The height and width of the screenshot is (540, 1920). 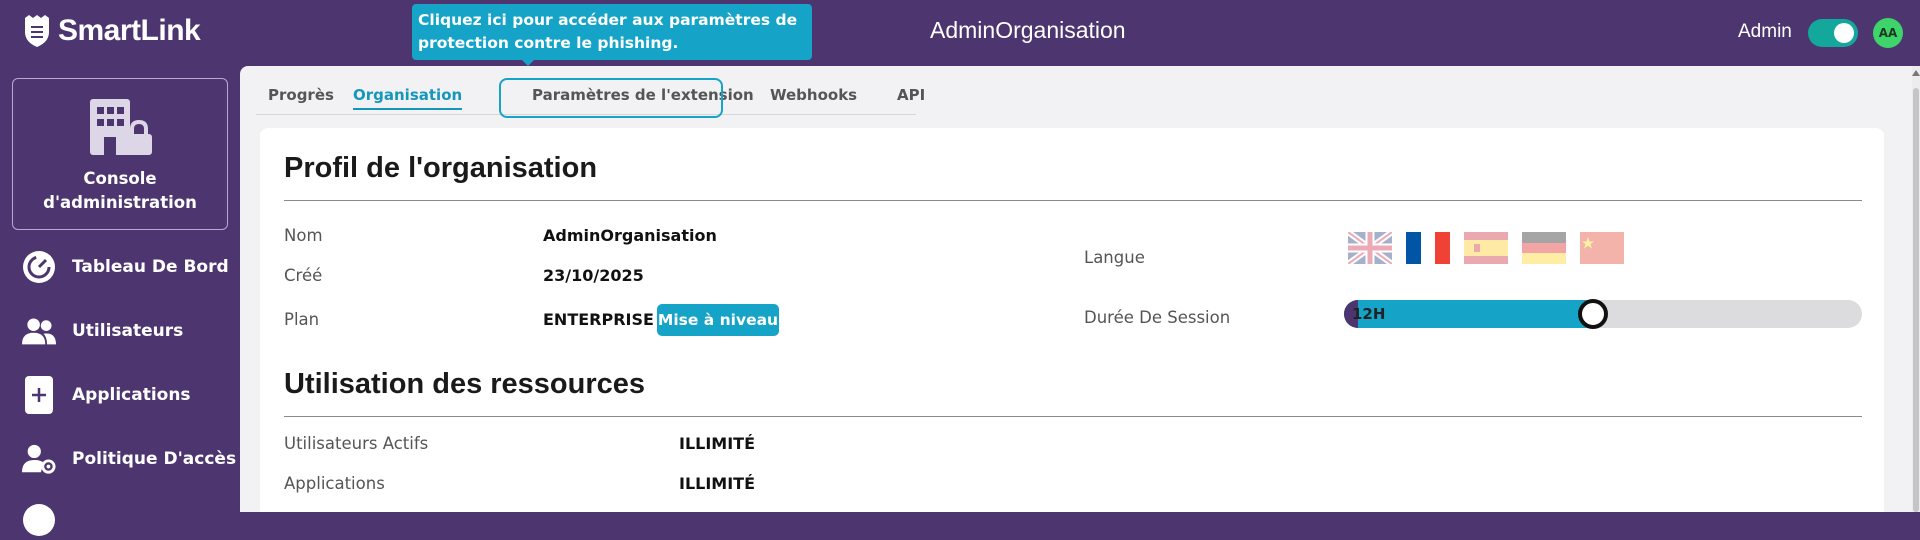 I want to click on sidebar-item-label: Utilisateurs, so click(x=128, y=331).